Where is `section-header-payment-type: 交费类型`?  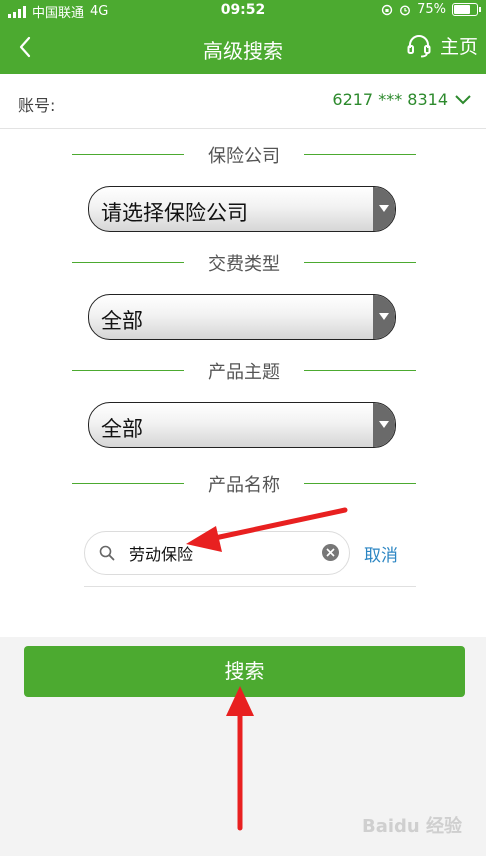
section-header-payment-type: 交费类型 is located at coordinates (244, 263).